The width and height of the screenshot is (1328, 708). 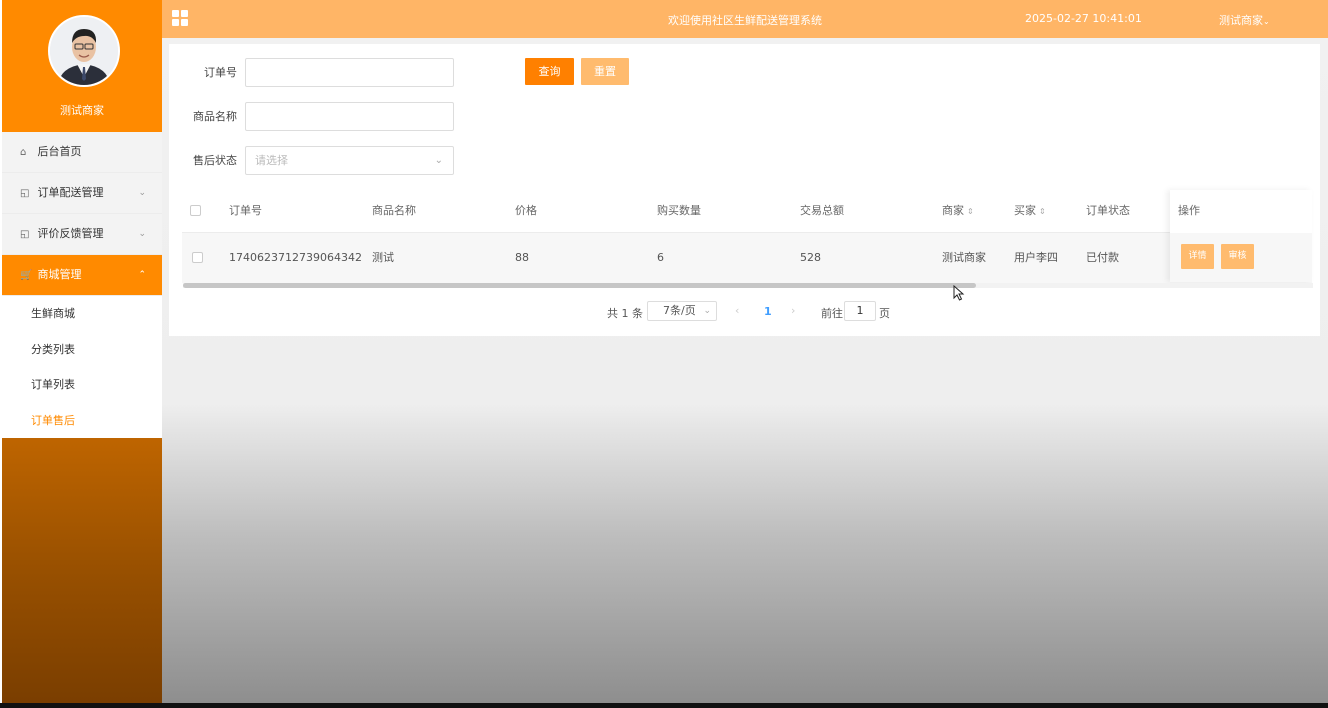 What do you see at coordinates (84, 51) in the screenshot?
I see `avatar` at bounding box center [84, 51].